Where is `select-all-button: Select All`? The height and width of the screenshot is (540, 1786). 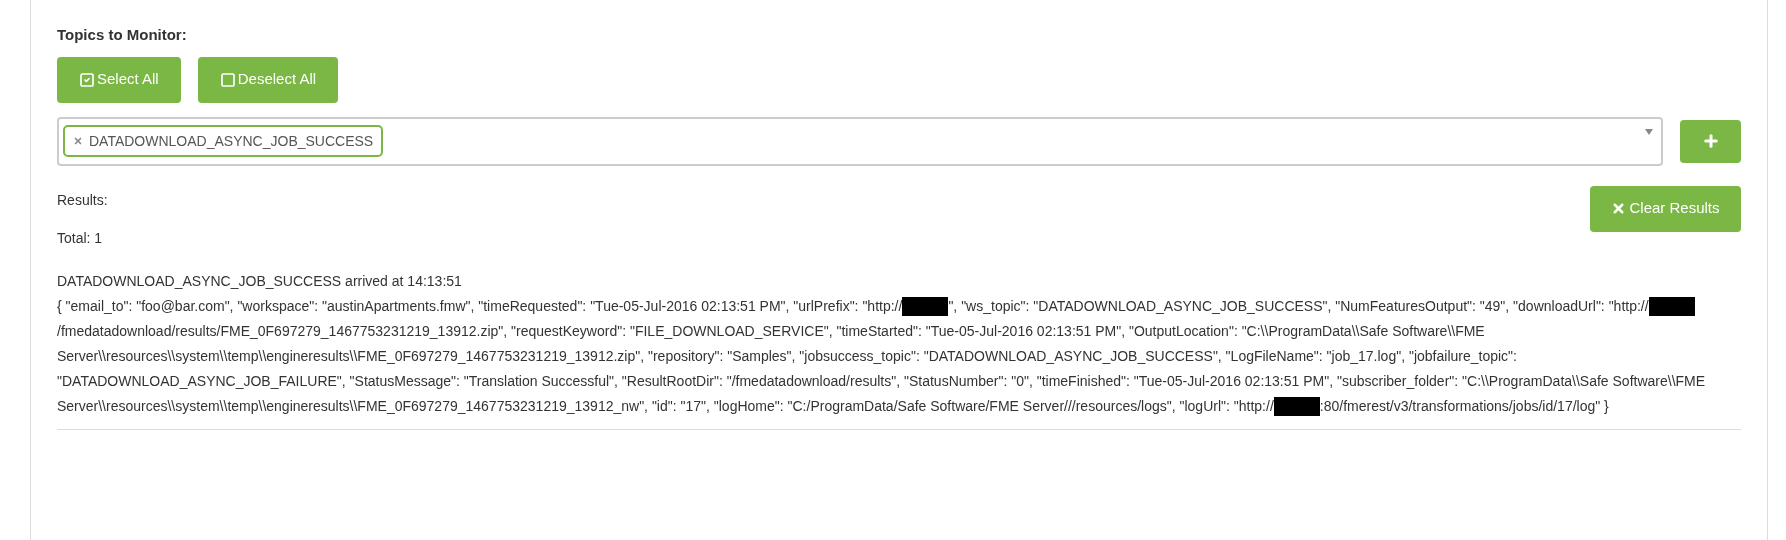
select-all-button: Select All is located at coordinates (119, 79).